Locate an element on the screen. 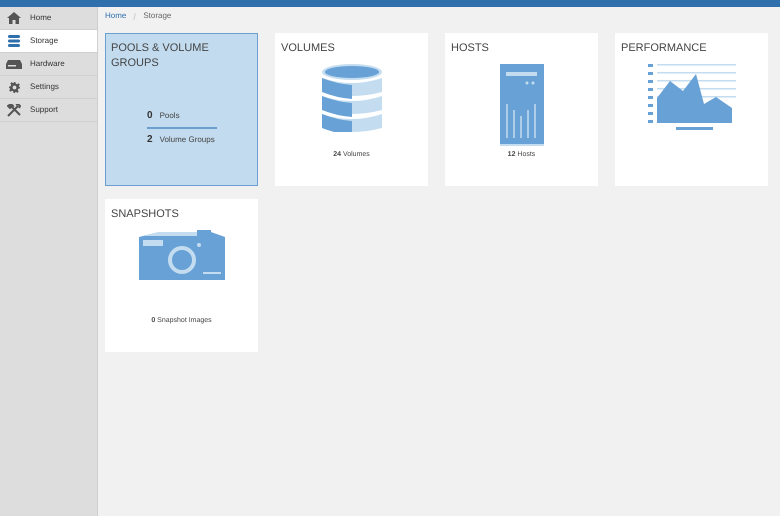  database-drawing is located at coordinates (352, 98).